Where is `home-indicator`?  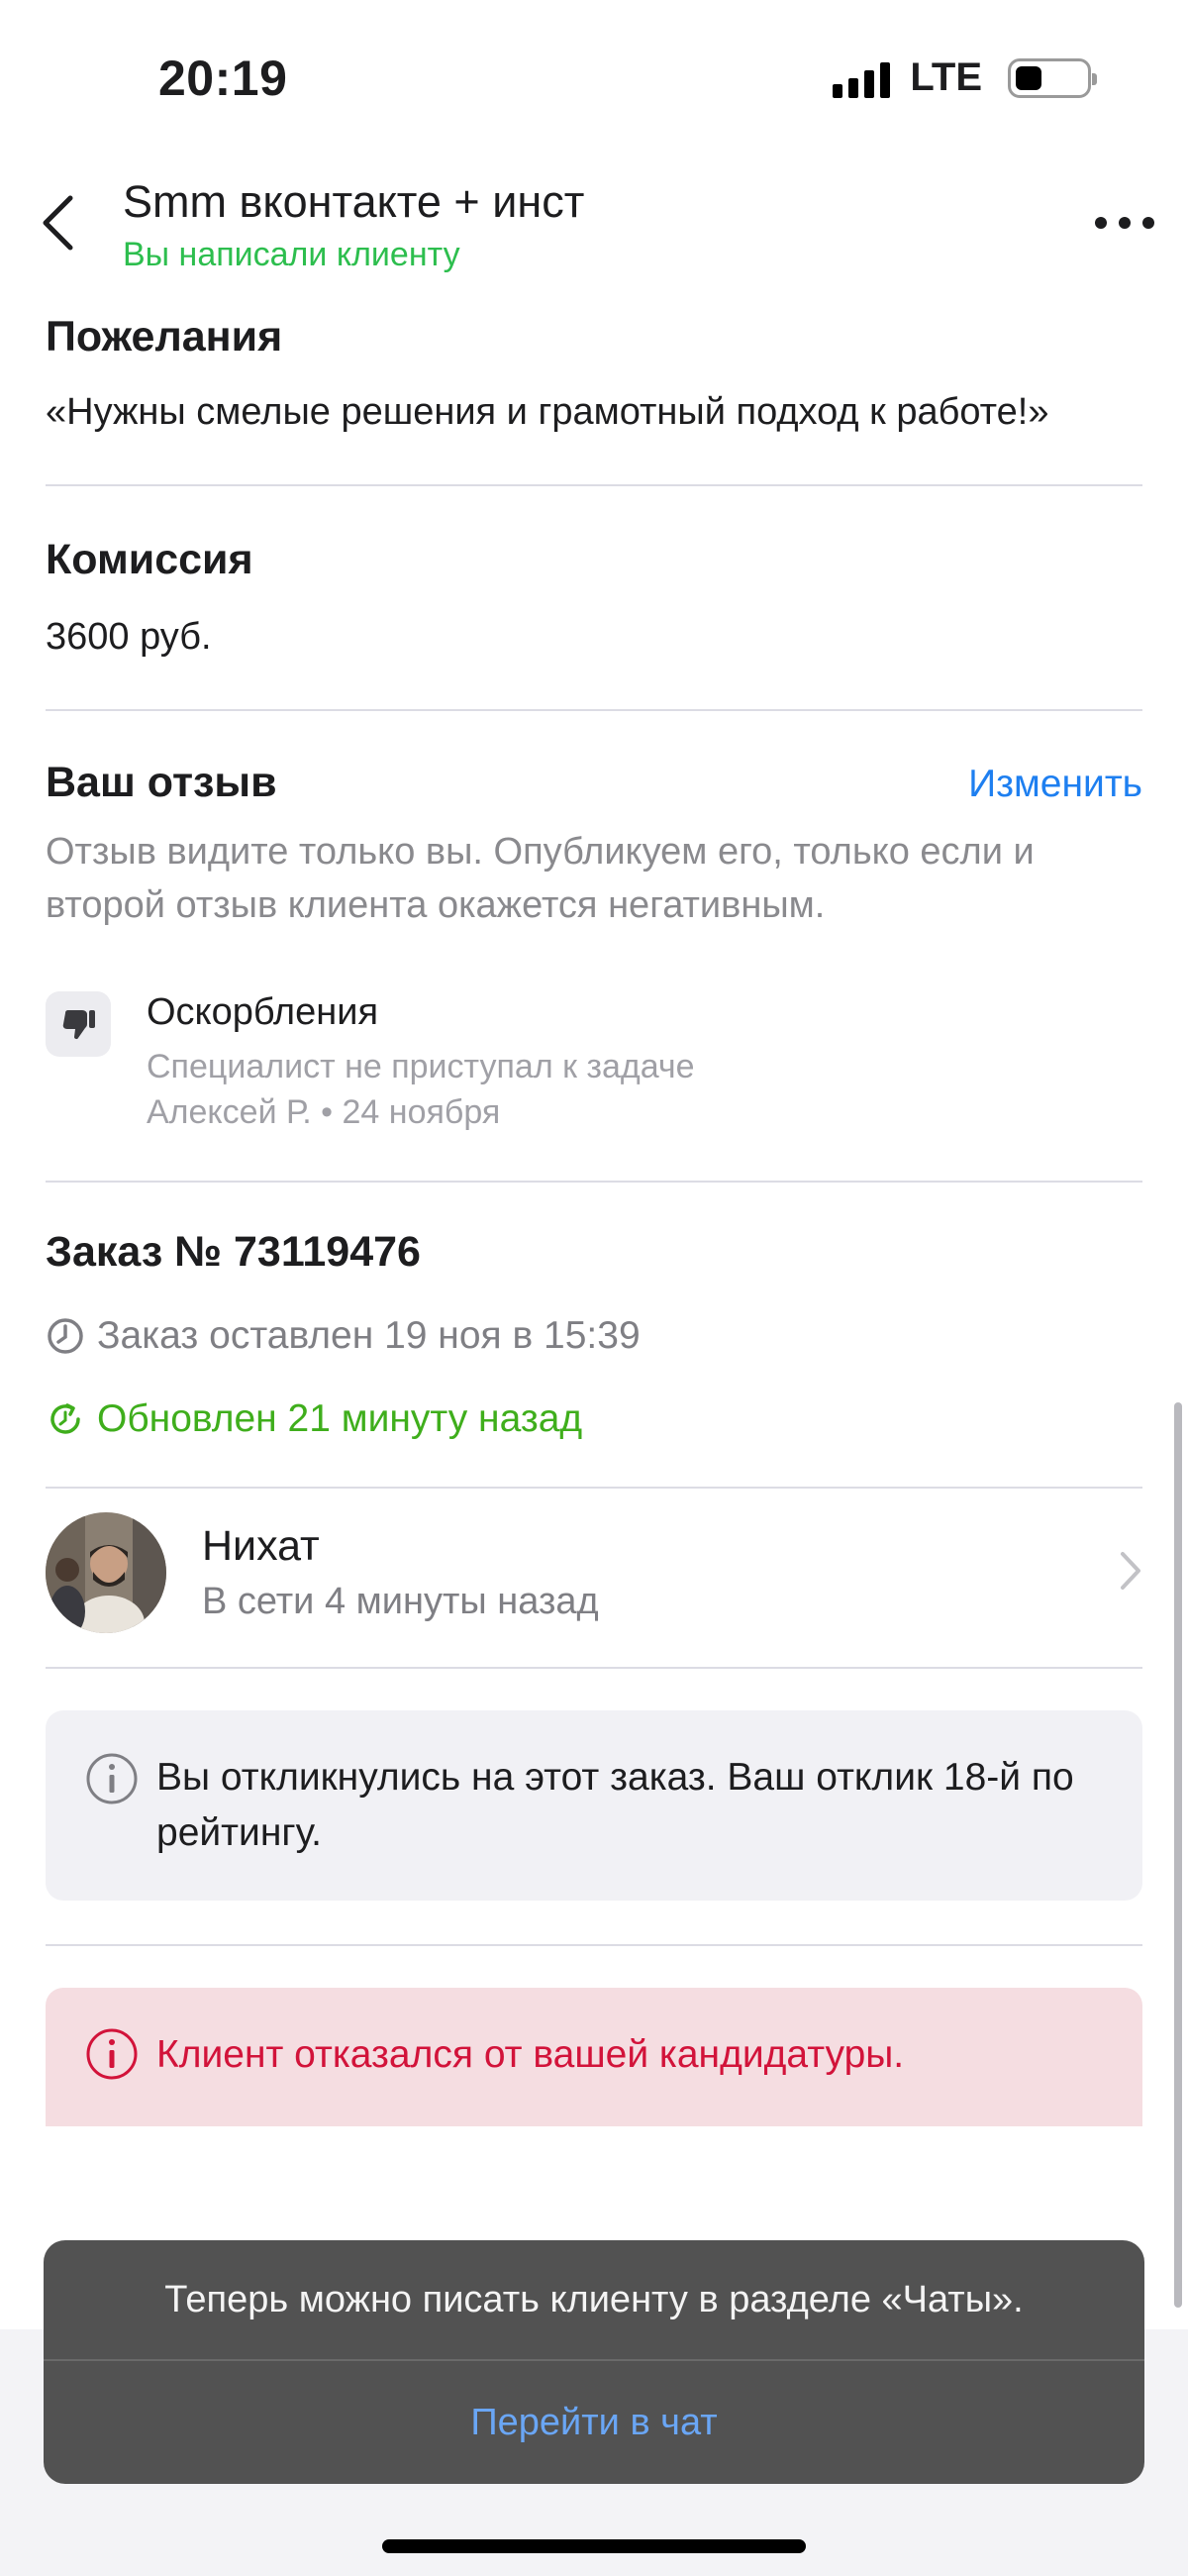 home-indicator is located at coordinates (594, 2546).